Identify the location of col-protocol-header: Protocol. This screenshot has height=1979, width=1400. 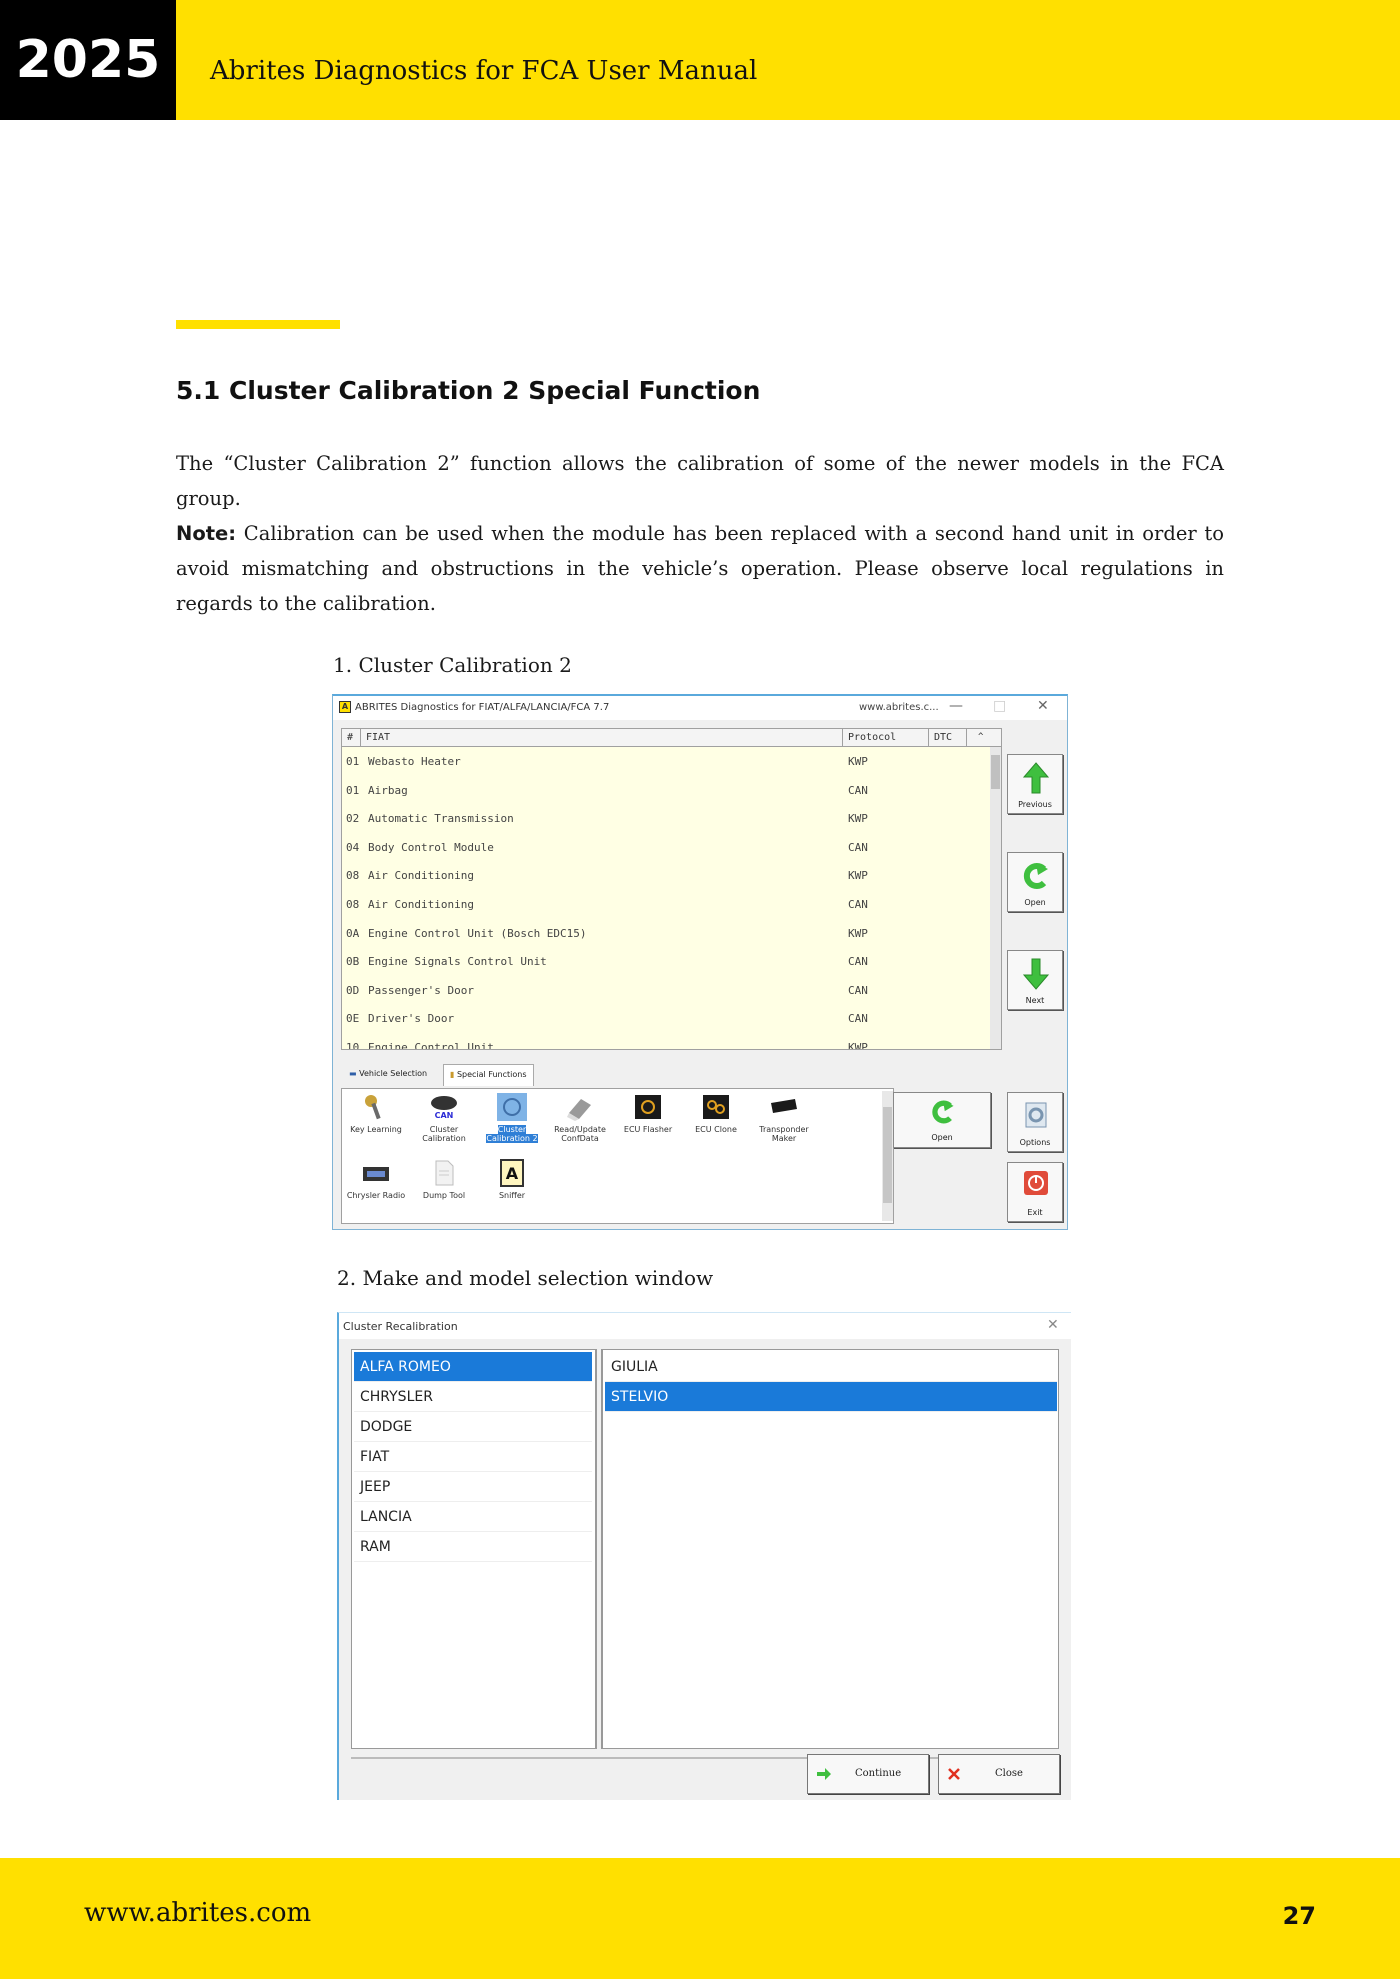
(872, 737).